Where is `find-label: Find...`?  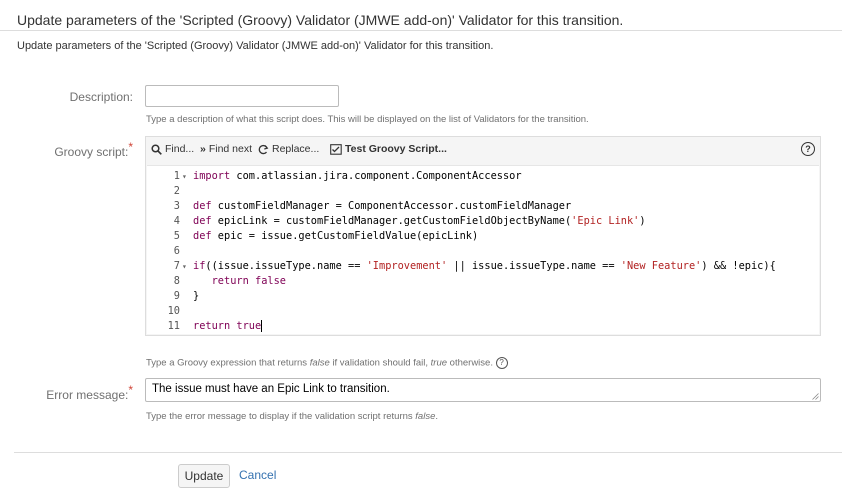 find-label: Find... is located at coordinates (180, 149).